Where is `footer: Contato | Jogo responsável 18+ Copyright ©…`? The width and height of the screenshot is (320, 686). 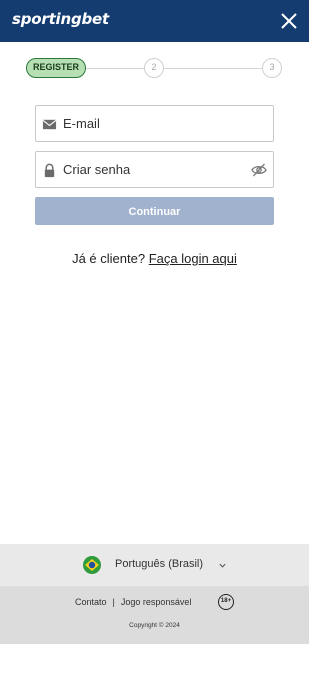 footer: Contato | Jogo responsável 18+ Copyright ©… is located at coordinates (154, 615).